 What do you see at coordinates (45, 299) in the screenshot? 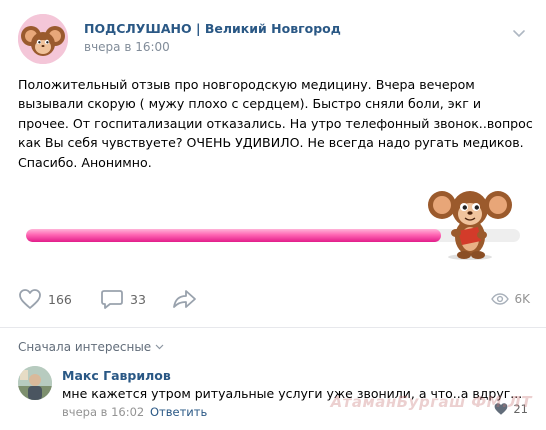
I see `like-button: 166` at bounding box center [45, 299].